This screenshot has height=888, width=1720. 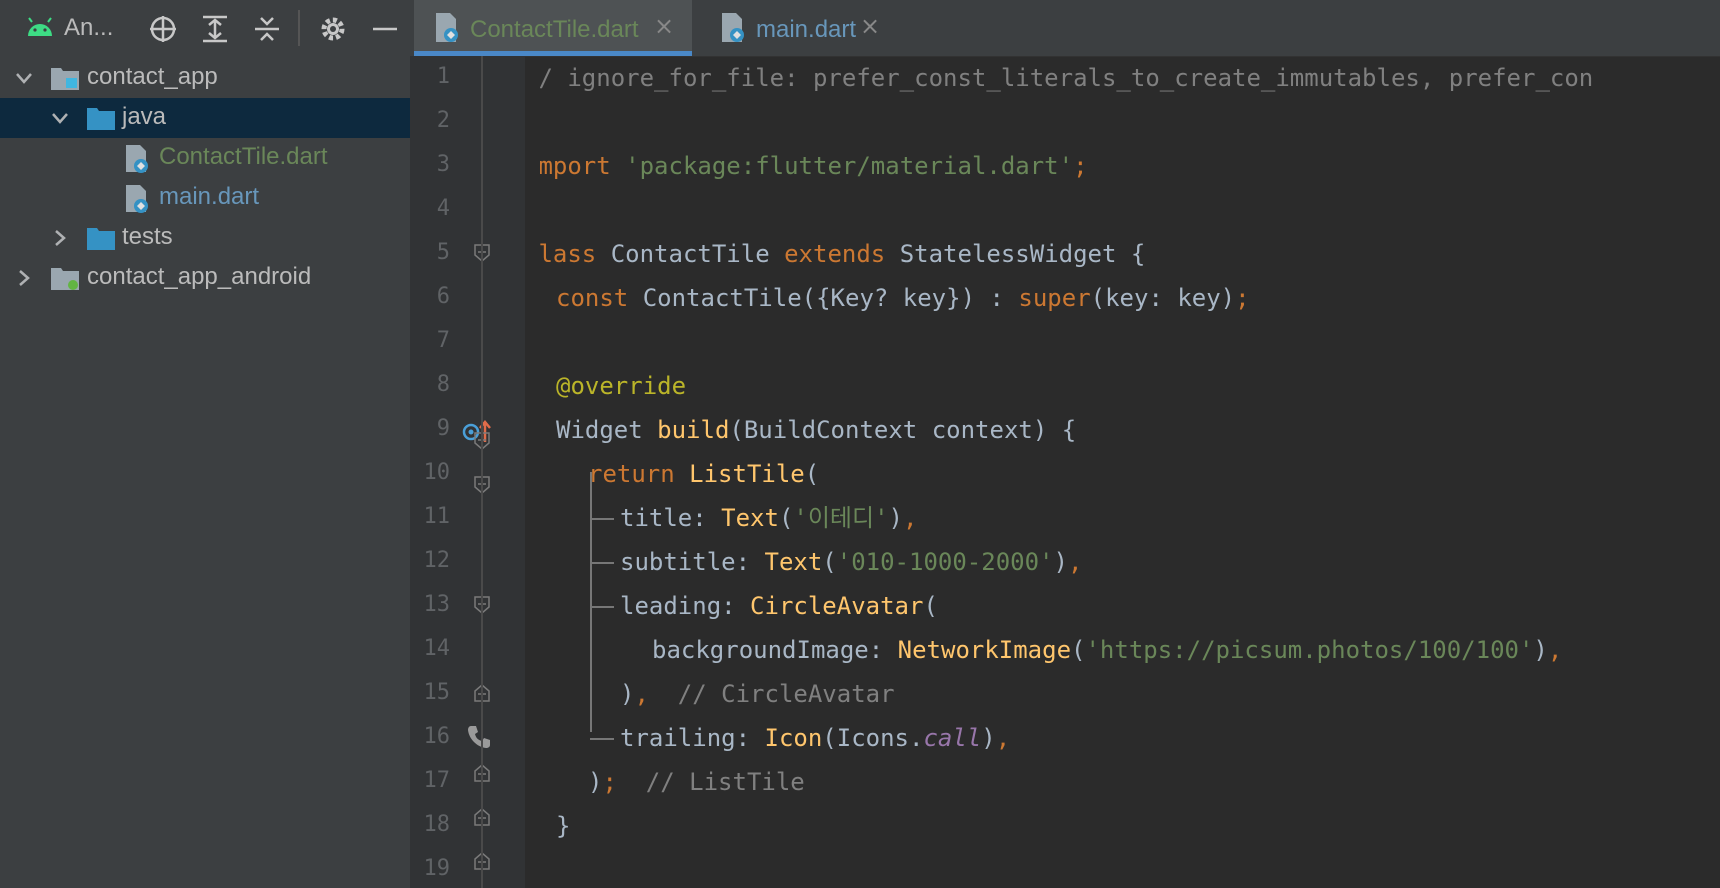 I want to click on line-number: 17, so click(x=437, y=780).